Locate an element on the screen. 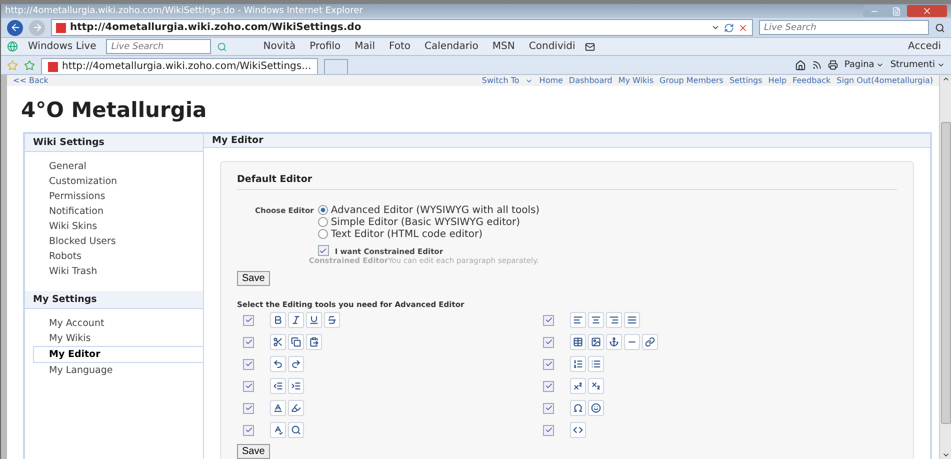 The height and width of the screenshot is (459, 951). superscript-icon is located at coordinates (578, 386).